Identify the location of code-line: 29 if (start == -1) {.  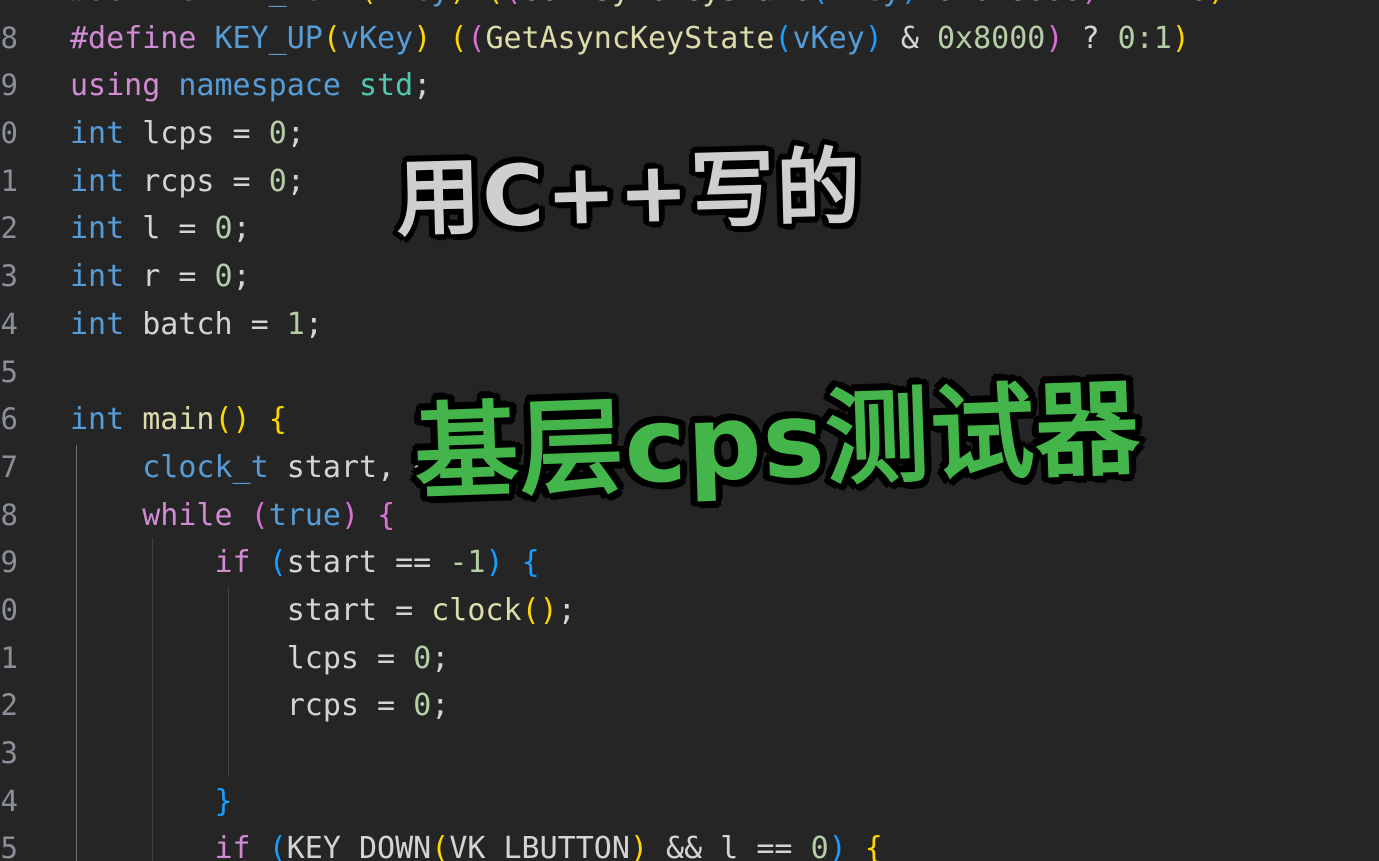
(689, 563).